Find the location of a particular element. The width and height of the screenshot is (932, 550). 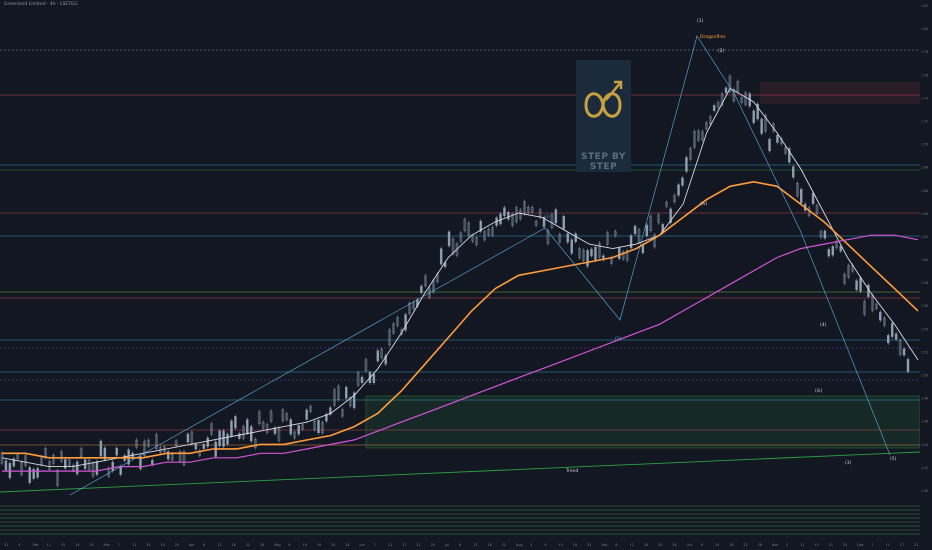

x-tick-label: Apr is located at coordinates (192, 545).